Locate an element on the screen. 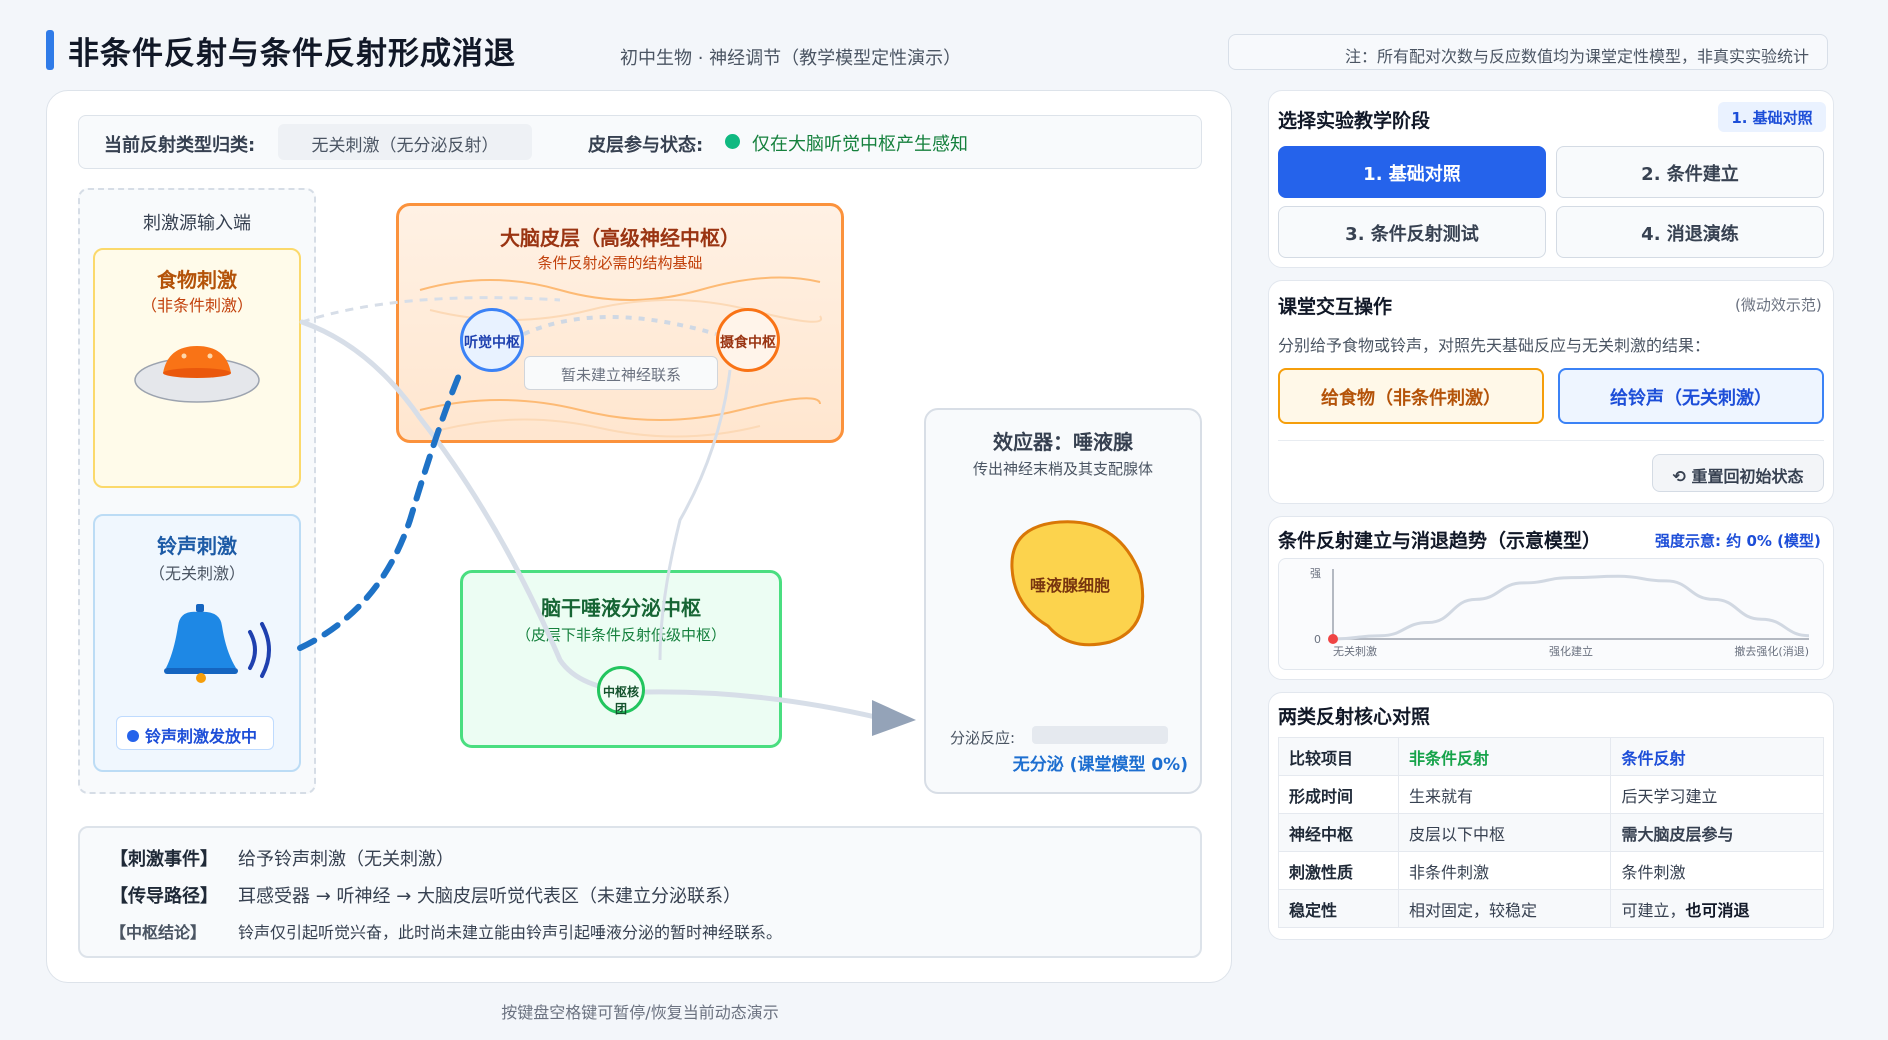  effector-title: 效应器：唾液腺 is located at coordinates (1063, 442).